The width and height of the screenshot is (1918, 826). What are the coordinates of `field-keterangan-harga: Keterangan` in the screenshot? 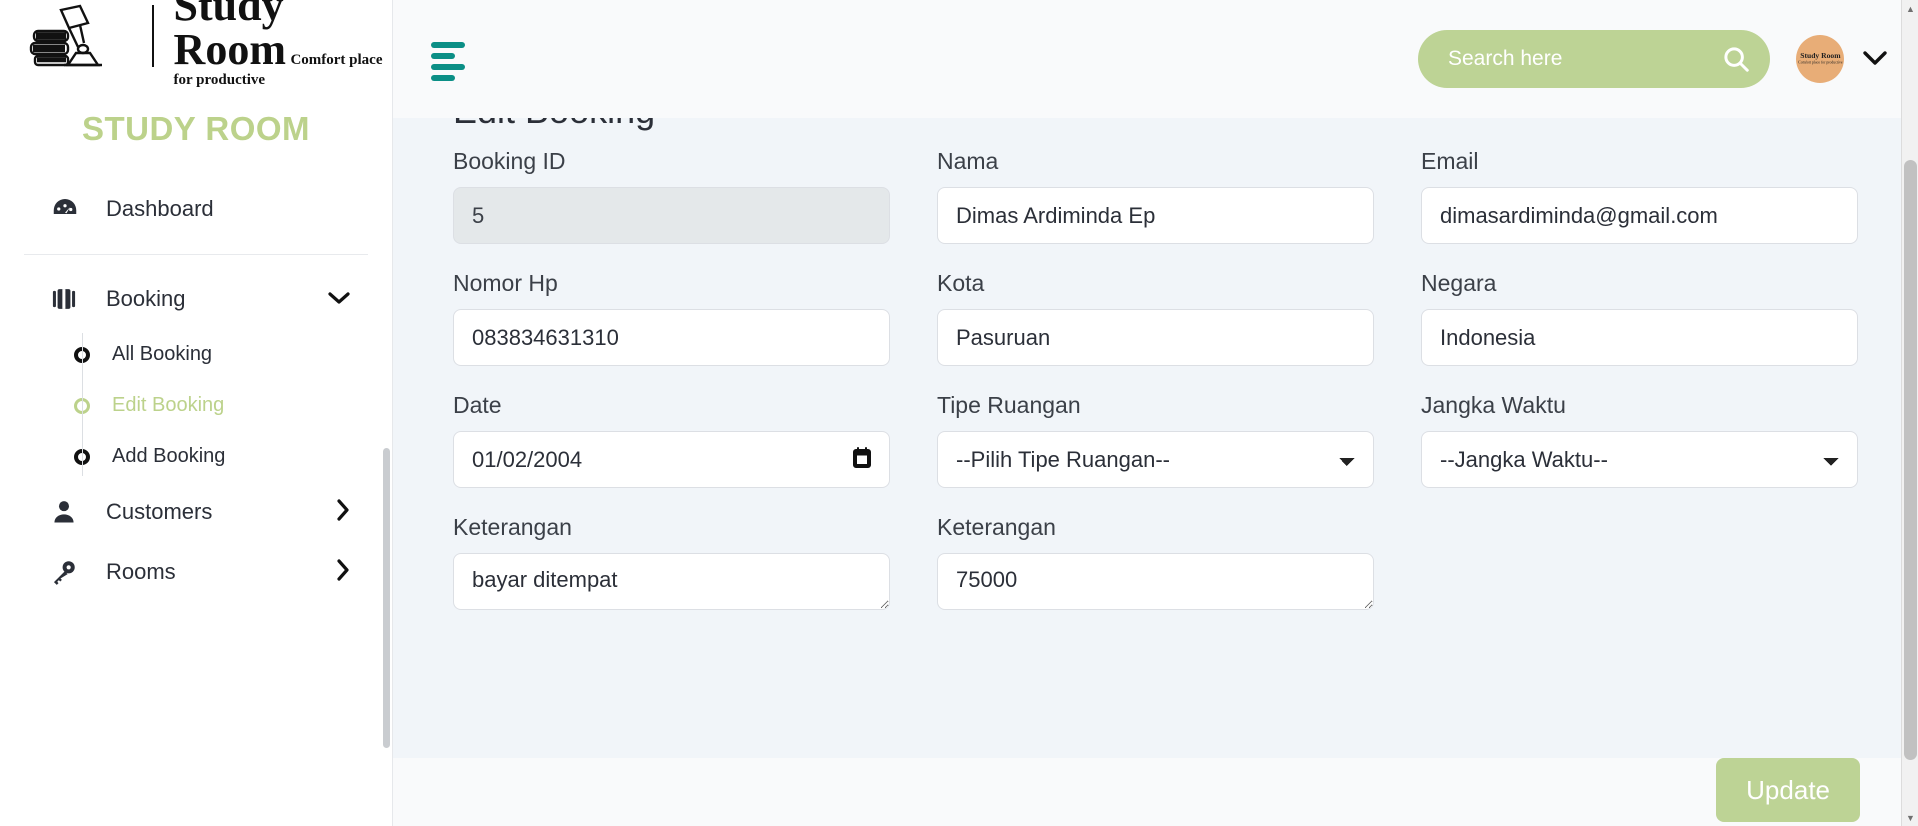 It's located at (1155, 564).